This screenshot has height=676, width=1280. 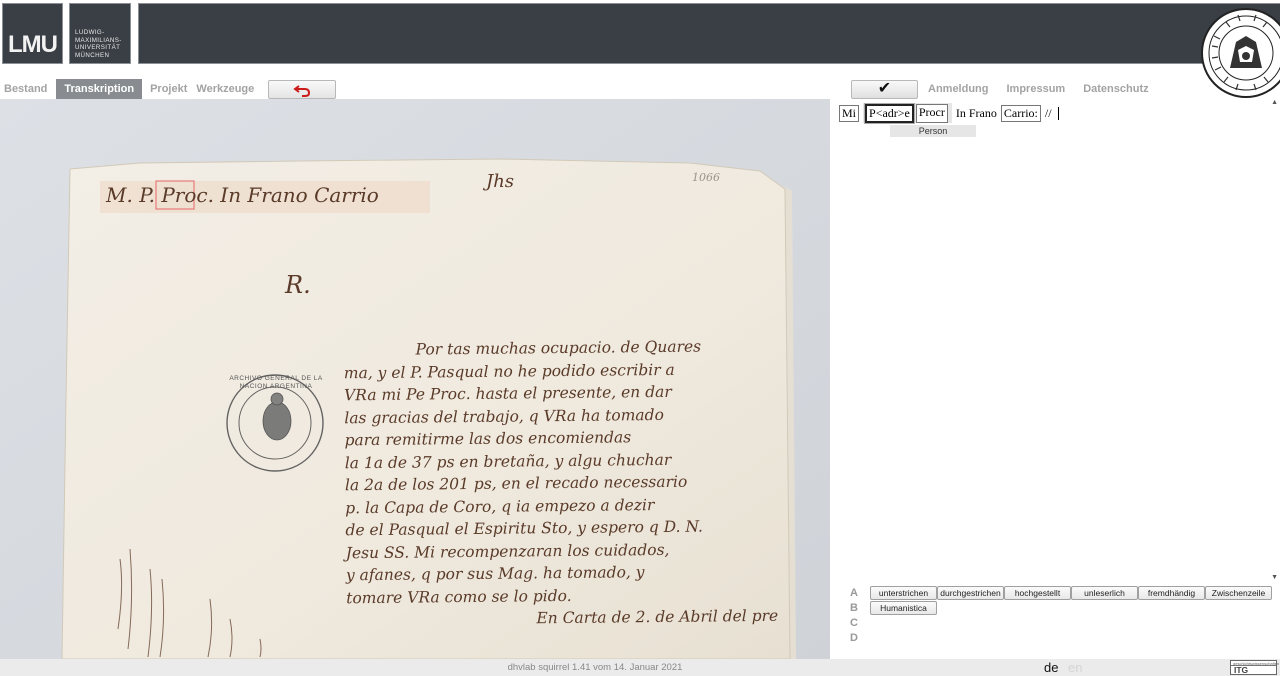 What do you see at coordinates (903, 593) in the screenshot?
I see `underline-button: unterstrichen` at bounding box center [903, 593].